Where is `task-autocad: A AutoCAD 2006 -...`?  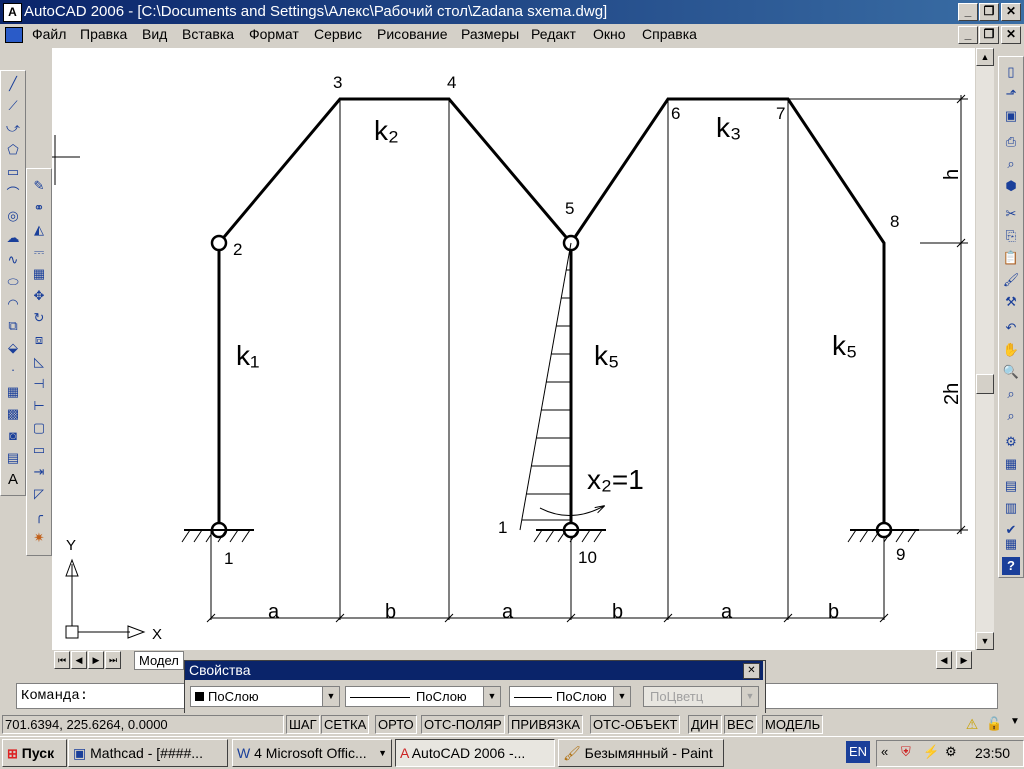 task-autocad: A AutoCAD 2006 -... is located at coordinates (475, 753).